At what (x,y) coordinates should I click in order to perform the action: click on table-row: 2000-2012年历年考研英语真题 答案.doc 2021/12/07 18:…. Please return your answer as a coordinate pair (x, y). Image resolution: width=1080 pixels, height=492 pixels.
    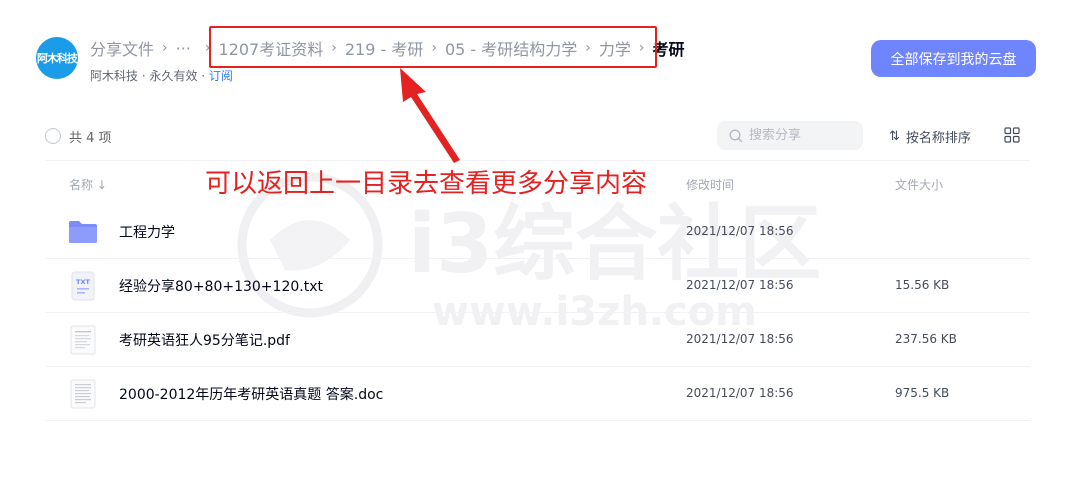
    Looking at the image, I should click on (537, 394).